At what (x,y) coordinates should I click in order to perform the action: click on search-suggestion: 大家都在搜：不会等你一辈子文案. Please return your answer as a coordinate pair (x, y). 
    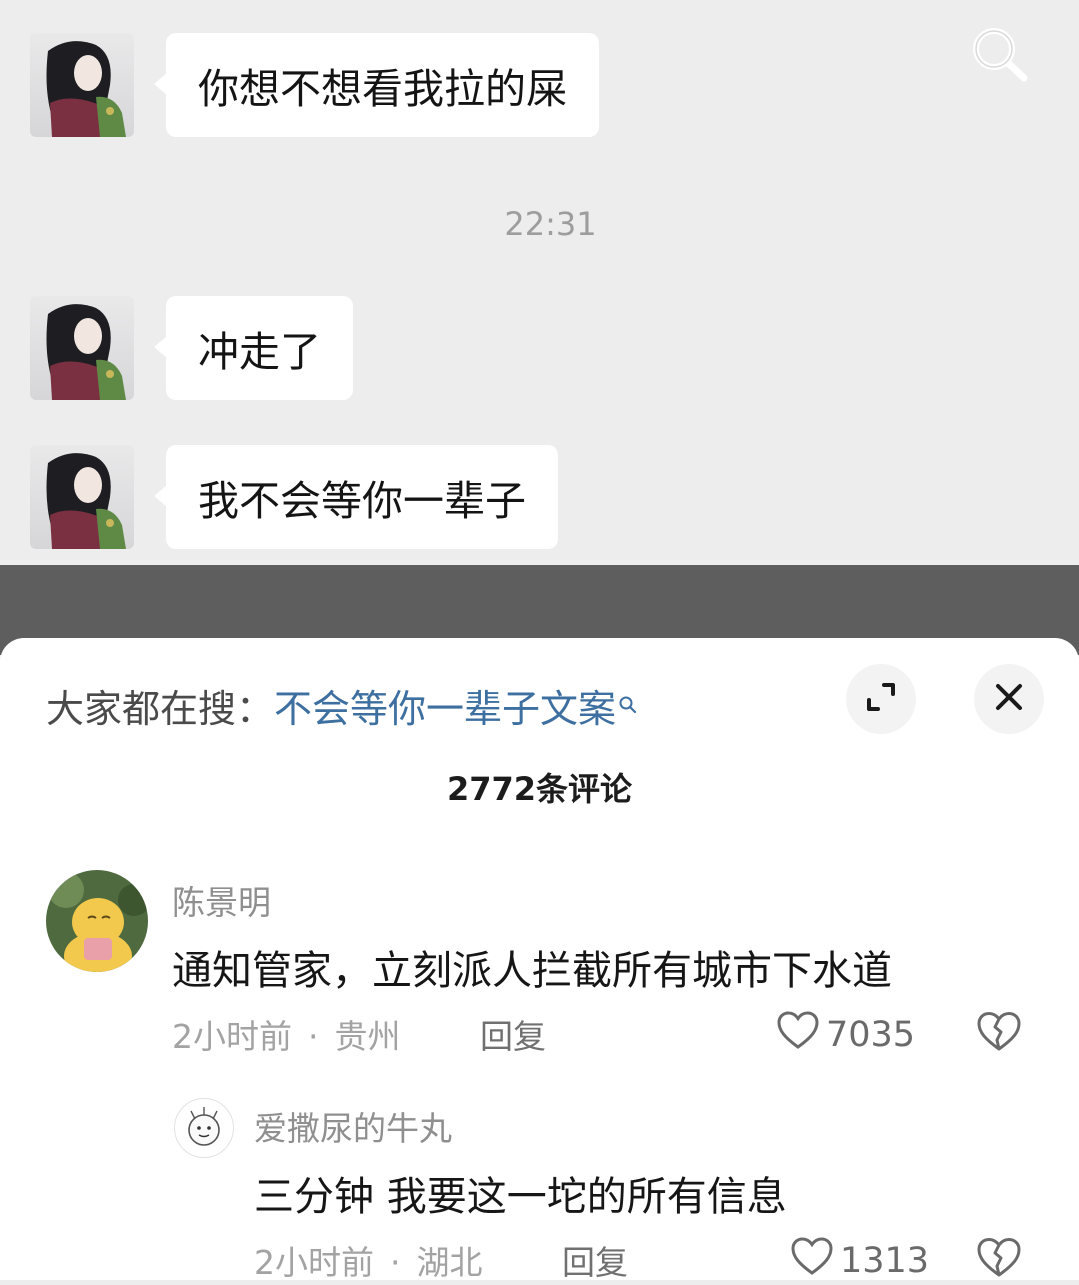
    Looking at the image, I should click on (342, 705).